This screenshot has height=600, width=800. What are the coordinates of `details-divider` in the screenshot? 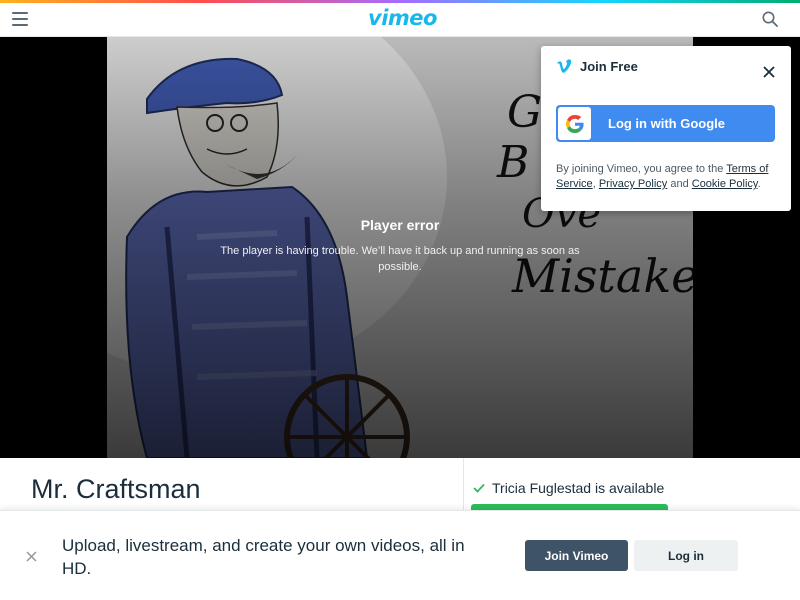 It's located at (463, 488).